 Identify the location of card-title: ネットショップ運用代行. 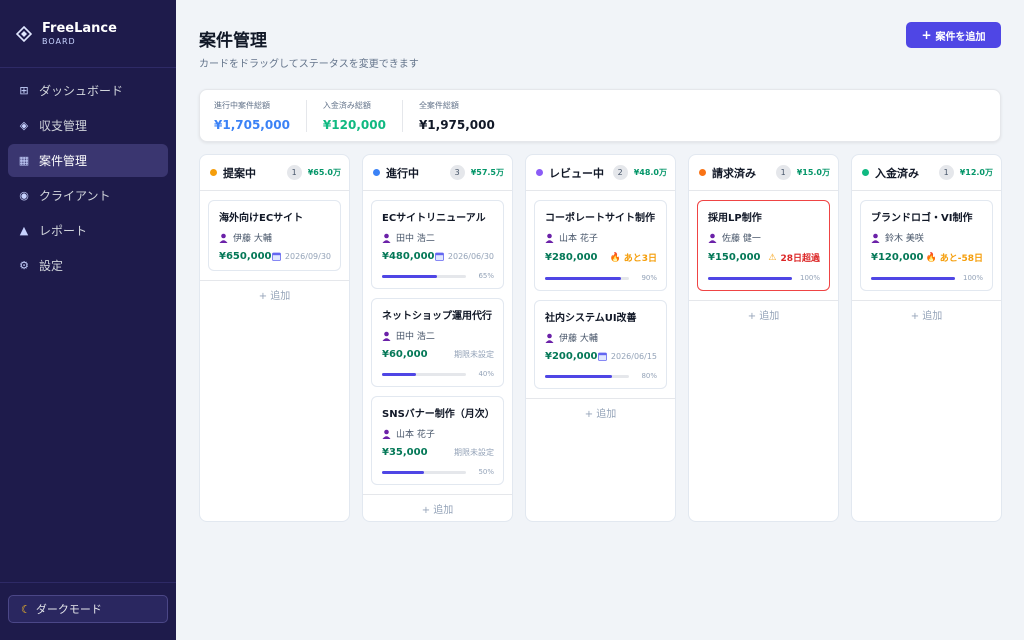
(437, 316).